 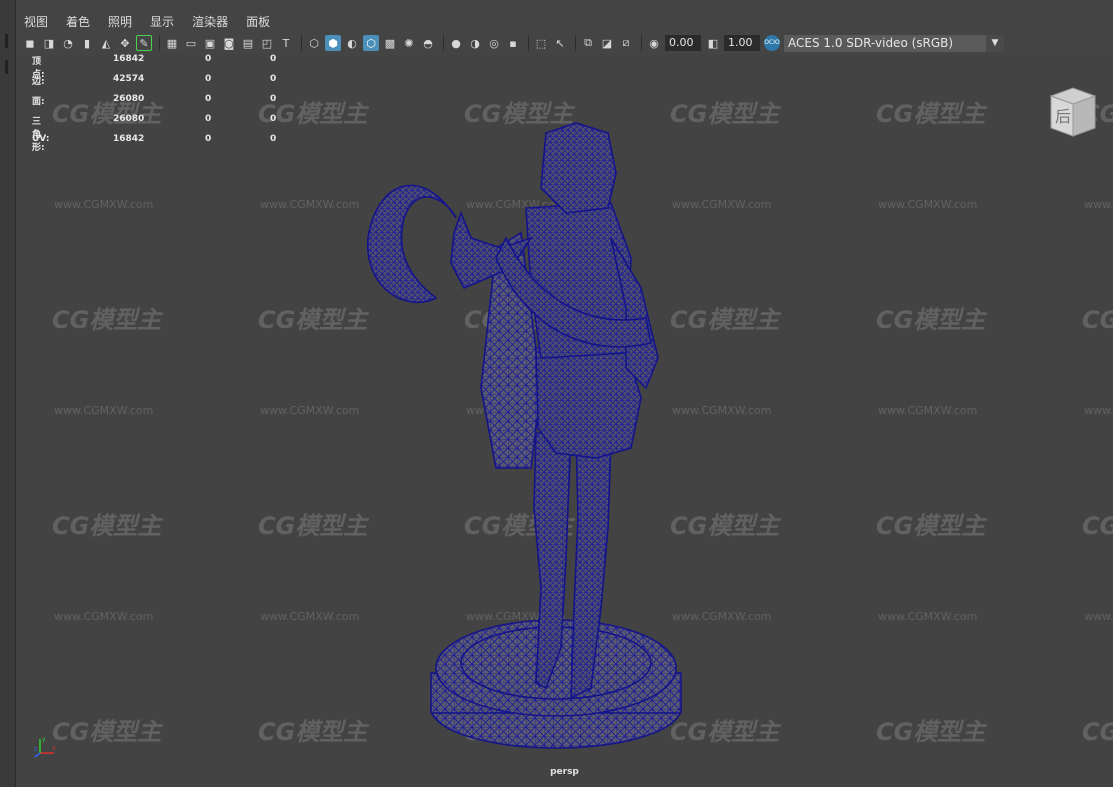 I want to click on wireframe-on-shaded-icon: ⬡, so click(x=371, y=43).